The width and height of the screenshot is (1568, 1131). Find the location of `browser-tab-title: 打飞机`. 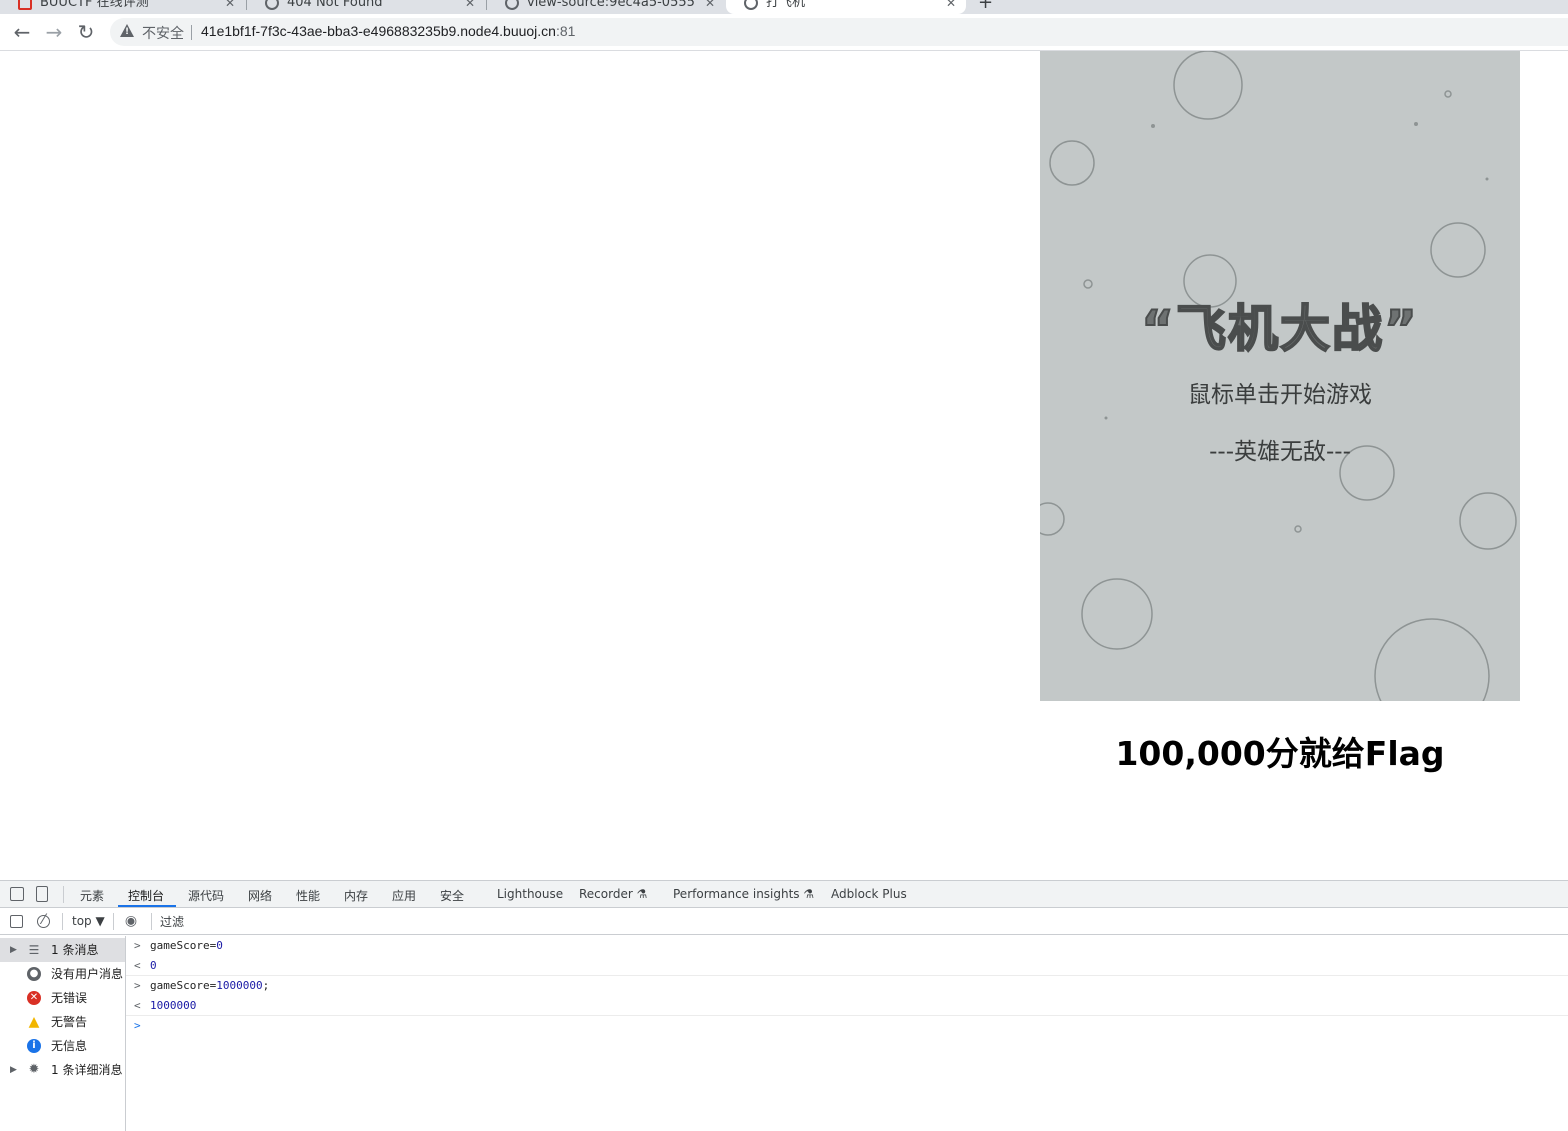

browser-tab-title: 打飞机 is located at coordinates (786, 5).